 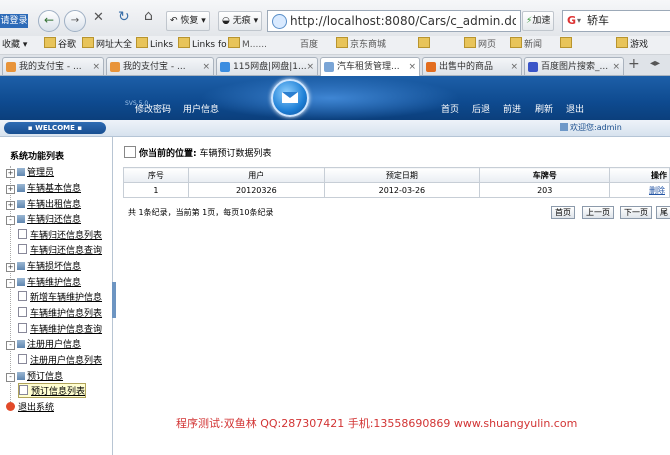 I want to click on refresh-link: 刷新, so click(x=544, y=108).